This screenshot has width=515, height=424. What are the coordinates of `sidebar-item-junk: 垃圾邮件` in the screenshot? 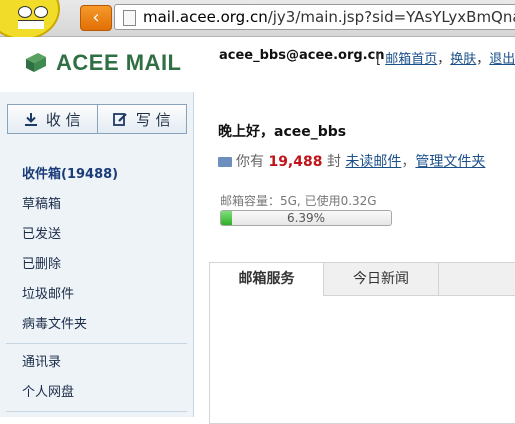 It's located at (96, 295).